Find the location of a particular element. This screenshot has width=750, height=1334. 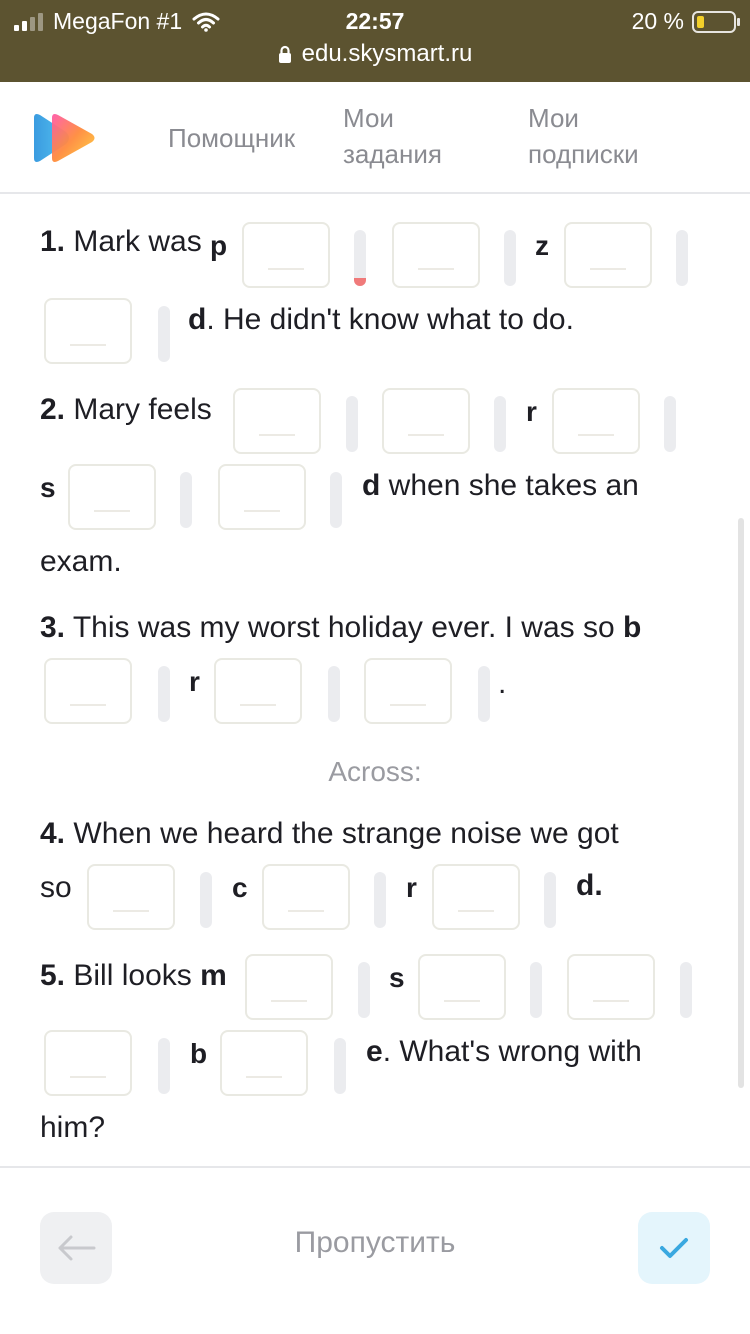

q1-number: 1. is located at coordinates (53, 241).